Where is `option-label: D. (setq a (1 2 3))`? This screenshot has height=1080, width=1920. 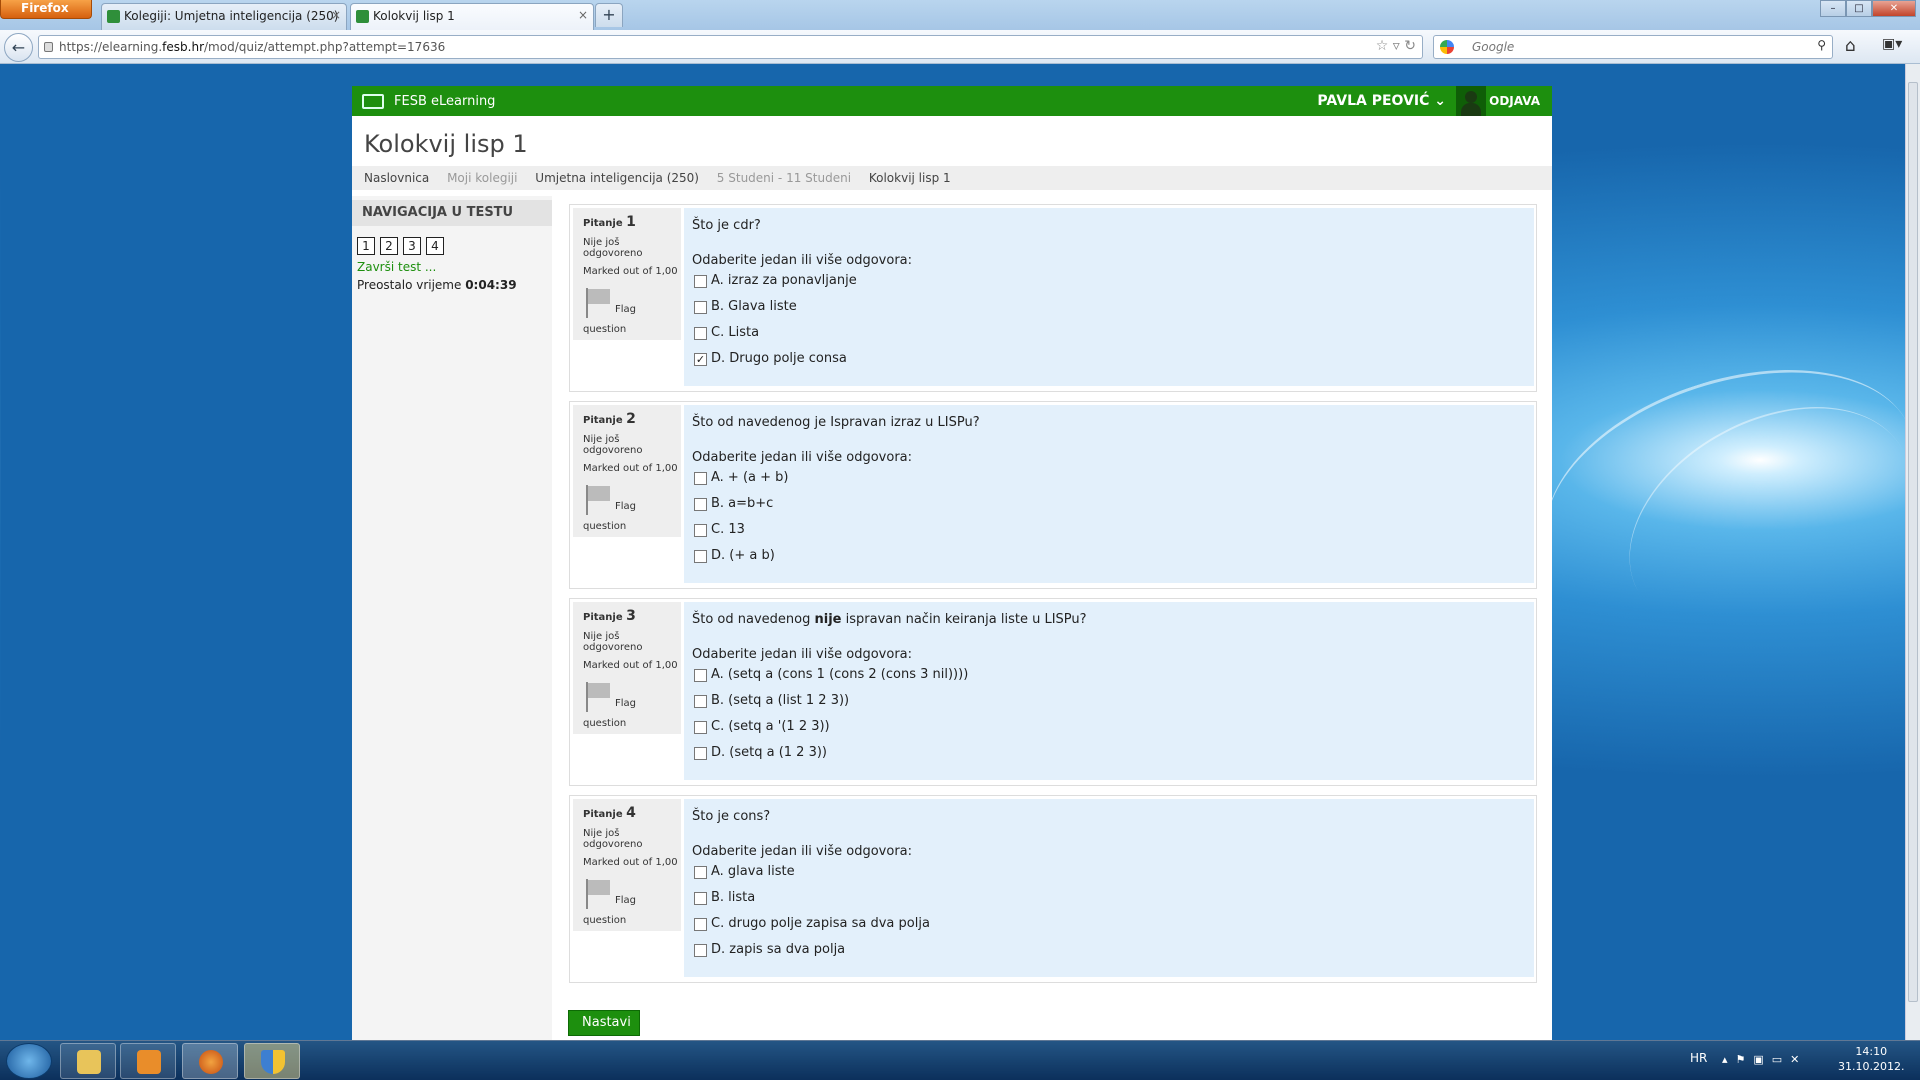
option-label: D. (setq a (1 2 3)) is located at coordinates (769, 752).